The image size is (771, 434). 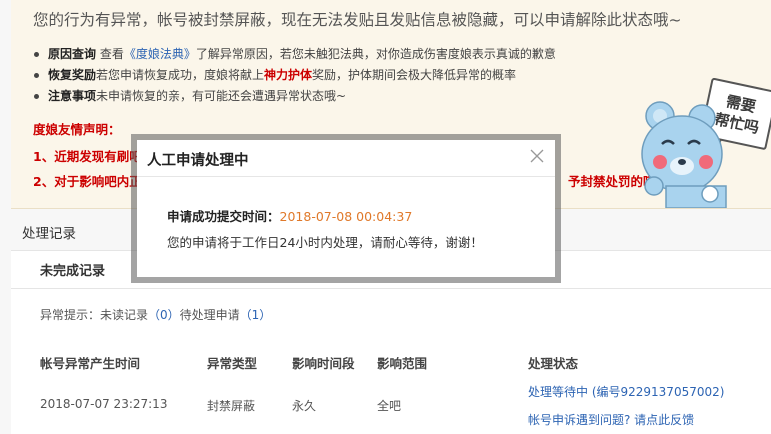 I want to click on submit-time-line: 申请成功提交时间：2018-07-08 00:04:37, so click(x=289, y=215).